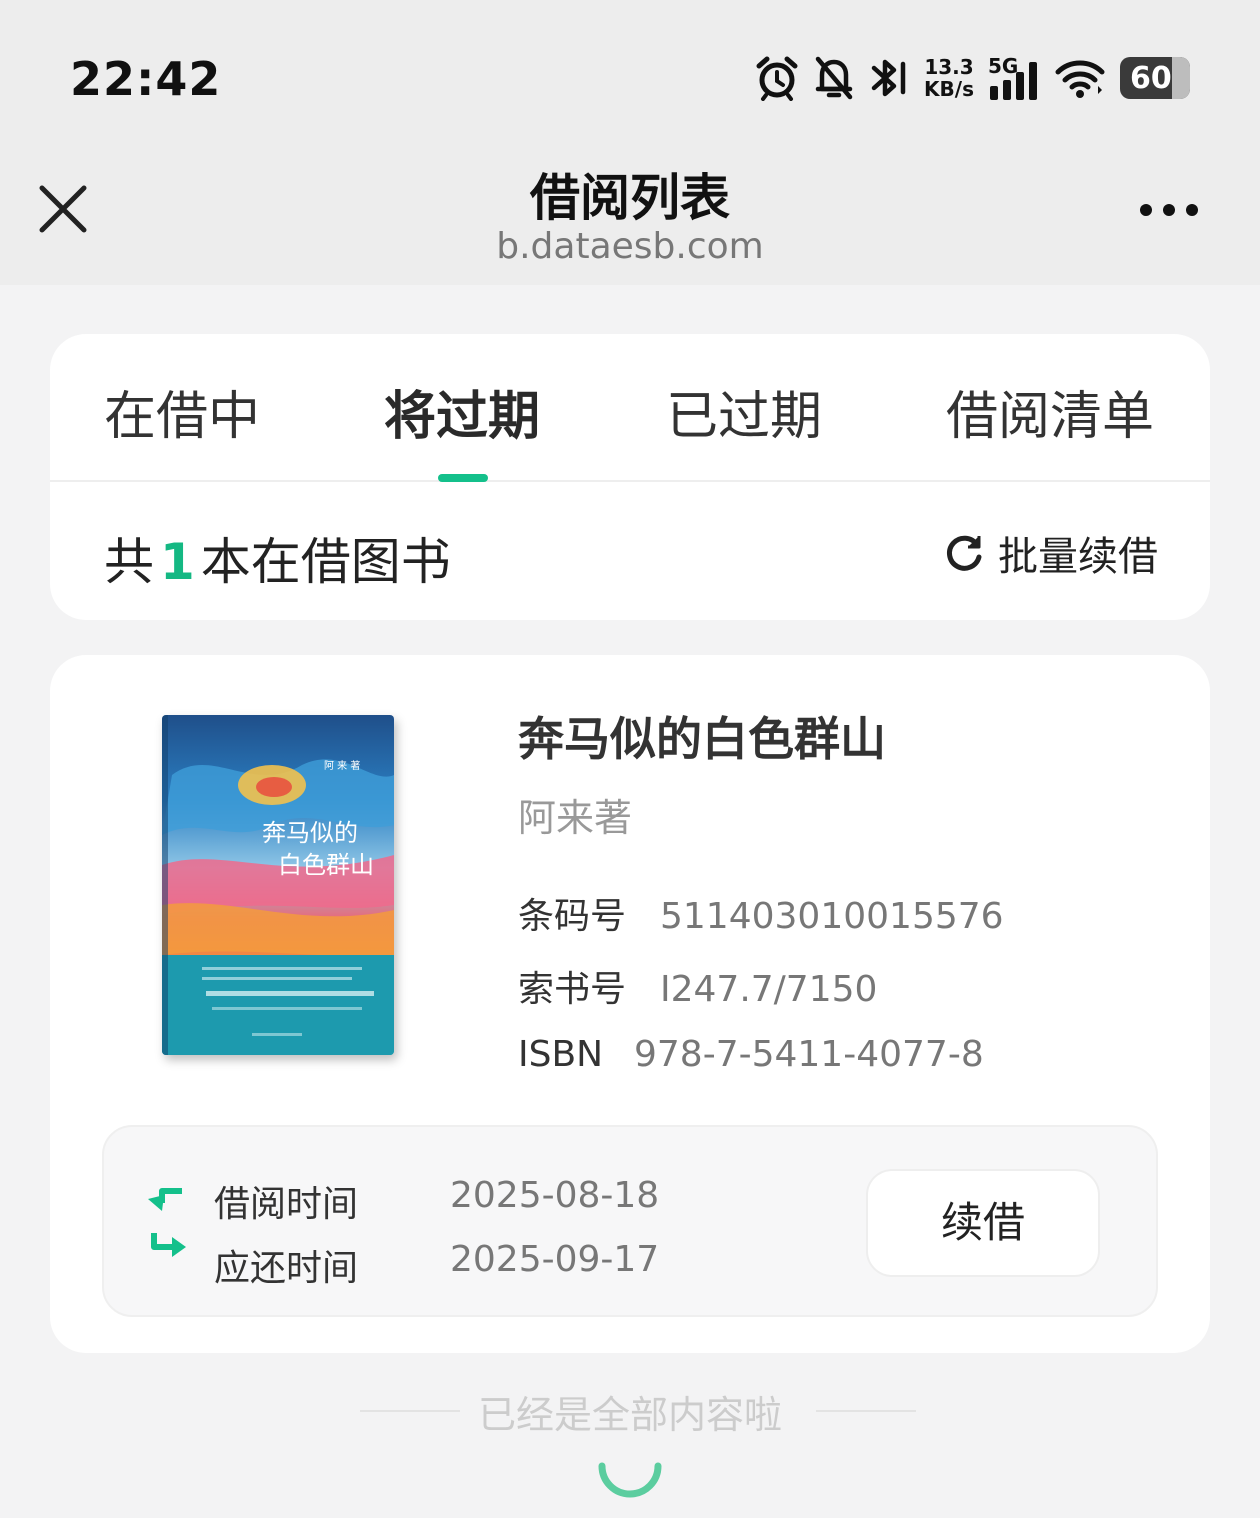 The image size is (1260, 1518). I want to click on isbn-row: ISBN 978-7-5411-4077-8, so click(751, 1054).